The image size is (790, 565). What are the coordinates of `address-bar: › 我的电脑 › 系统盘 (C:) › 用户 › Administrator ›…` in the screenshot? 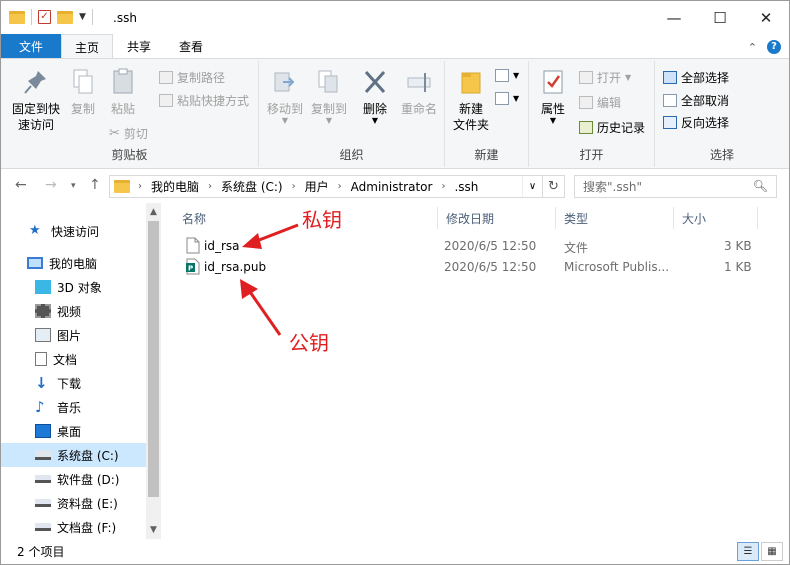 It's located at (326, 186).